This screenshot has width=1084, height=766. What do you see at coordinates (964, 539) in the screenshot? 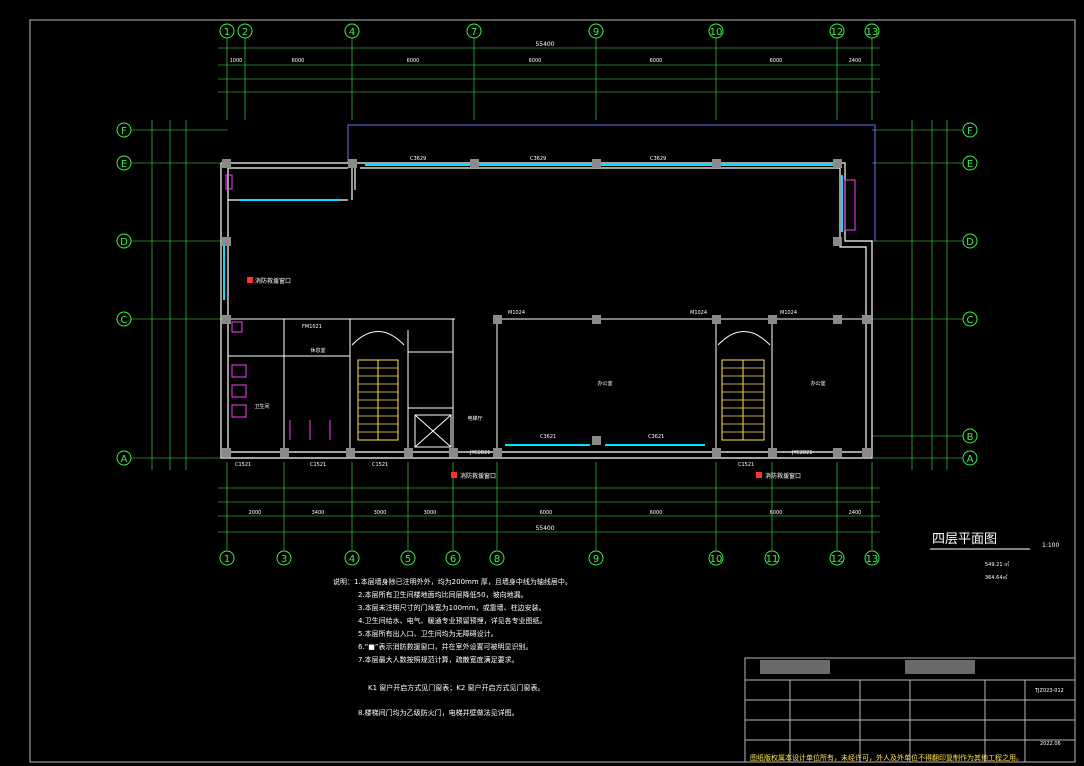
I see `plan-title: 四层平面图` at bounding box center [964, 539].